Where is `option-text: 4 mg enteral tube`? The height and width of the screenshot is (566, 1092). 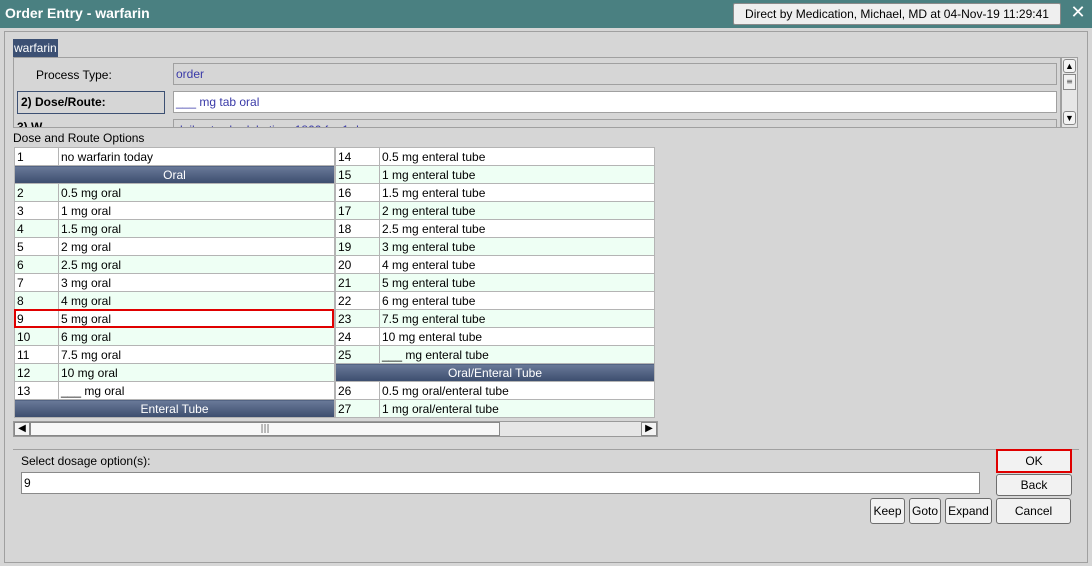 option-text: 4 mg enteral tube is located at coordinates (517, 264).